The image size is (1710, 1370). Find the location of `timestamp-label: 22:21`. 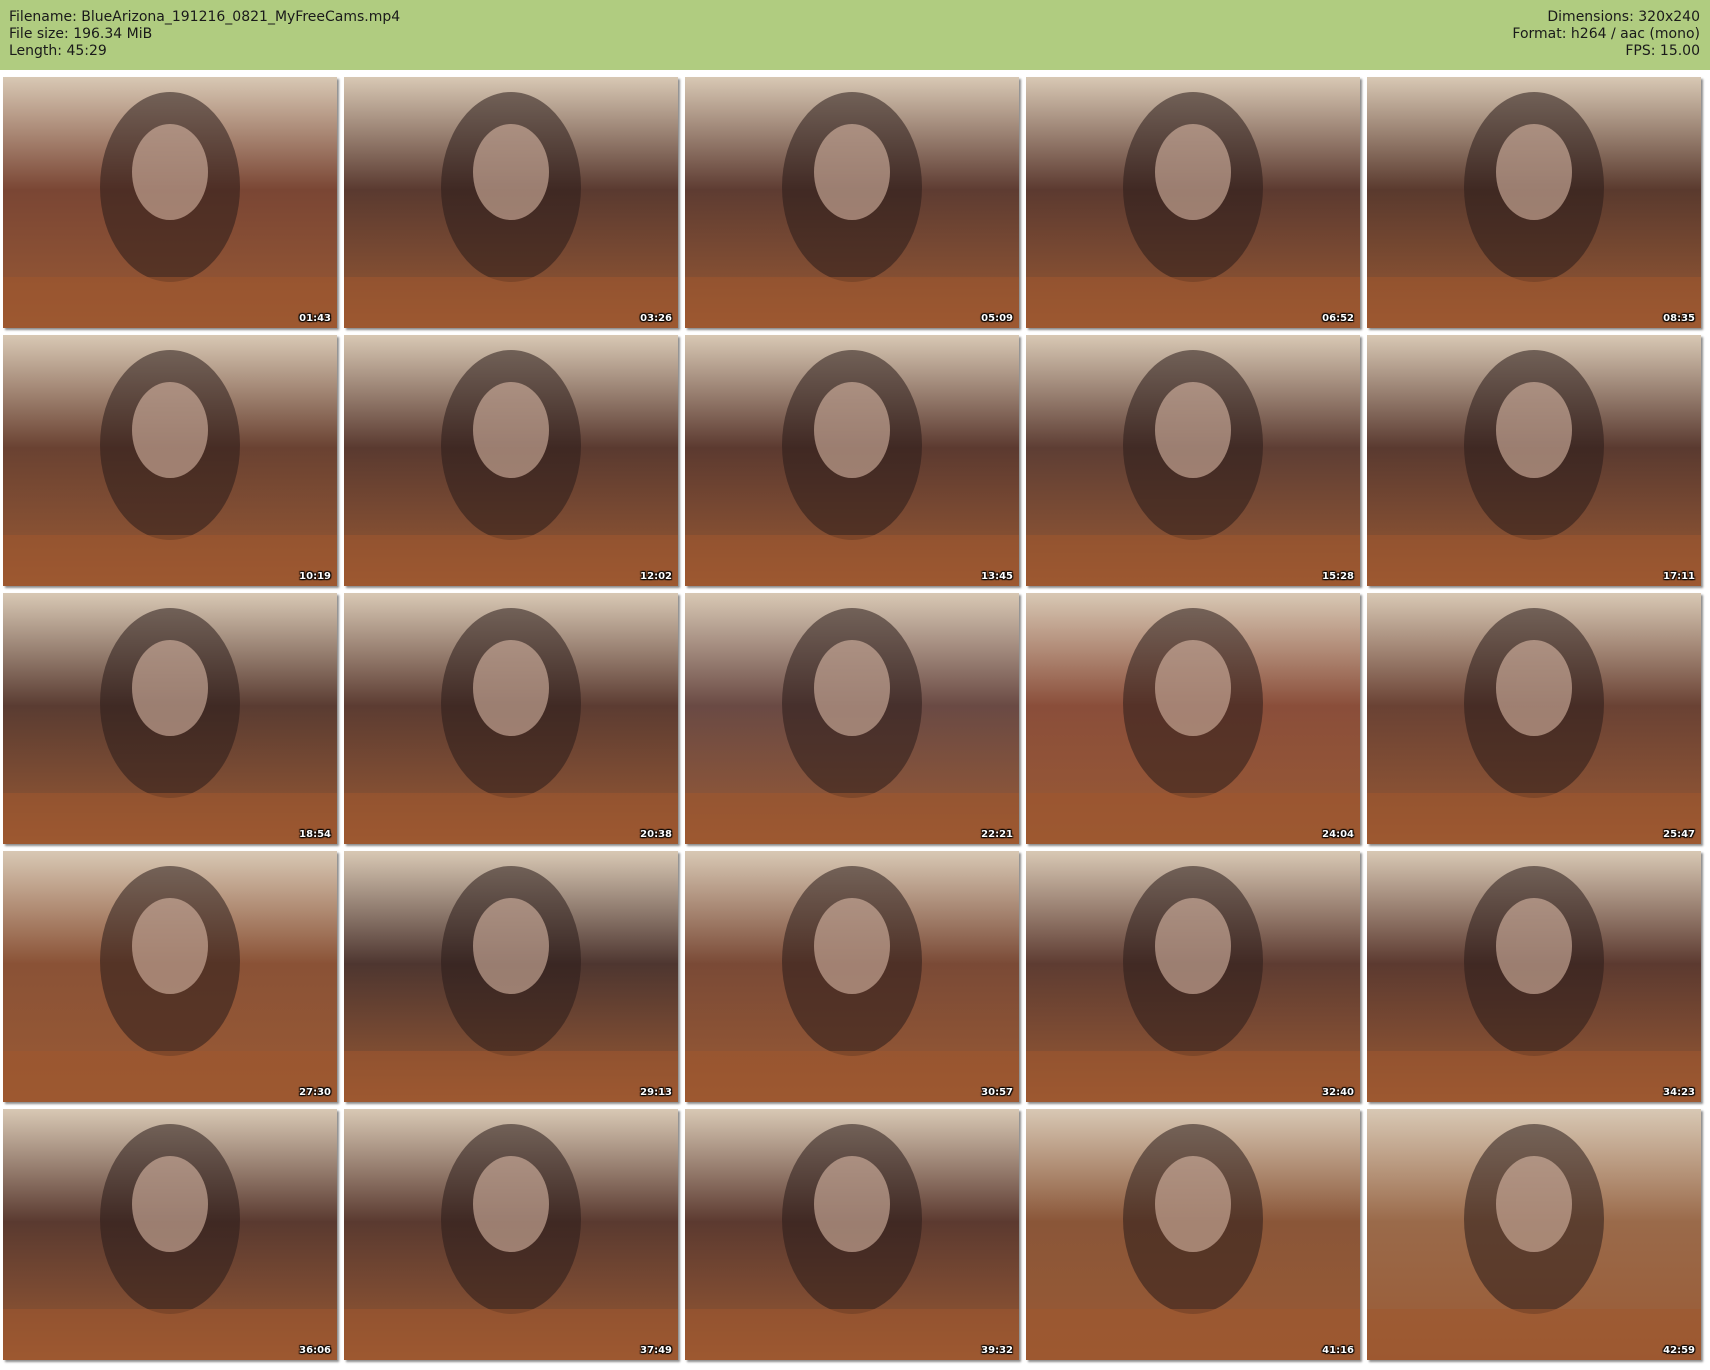

timestamp-label: 22:21 is located at coordinates (997, 834).